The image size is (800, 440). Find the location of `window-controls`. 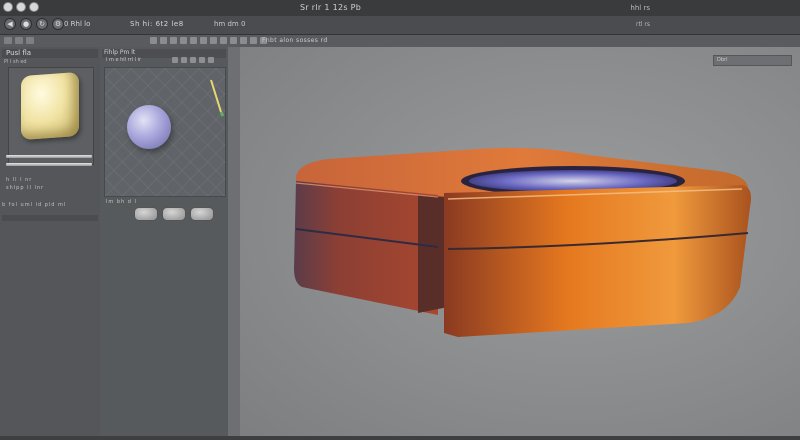

window-controls is located at coordinates (21, 7).